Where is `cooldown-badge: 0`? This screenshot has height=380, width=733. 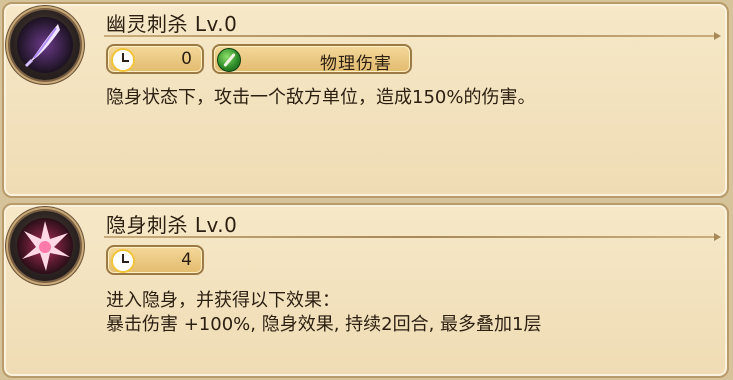 cooldown-badge: 0 is located at coordinates (155, 59).